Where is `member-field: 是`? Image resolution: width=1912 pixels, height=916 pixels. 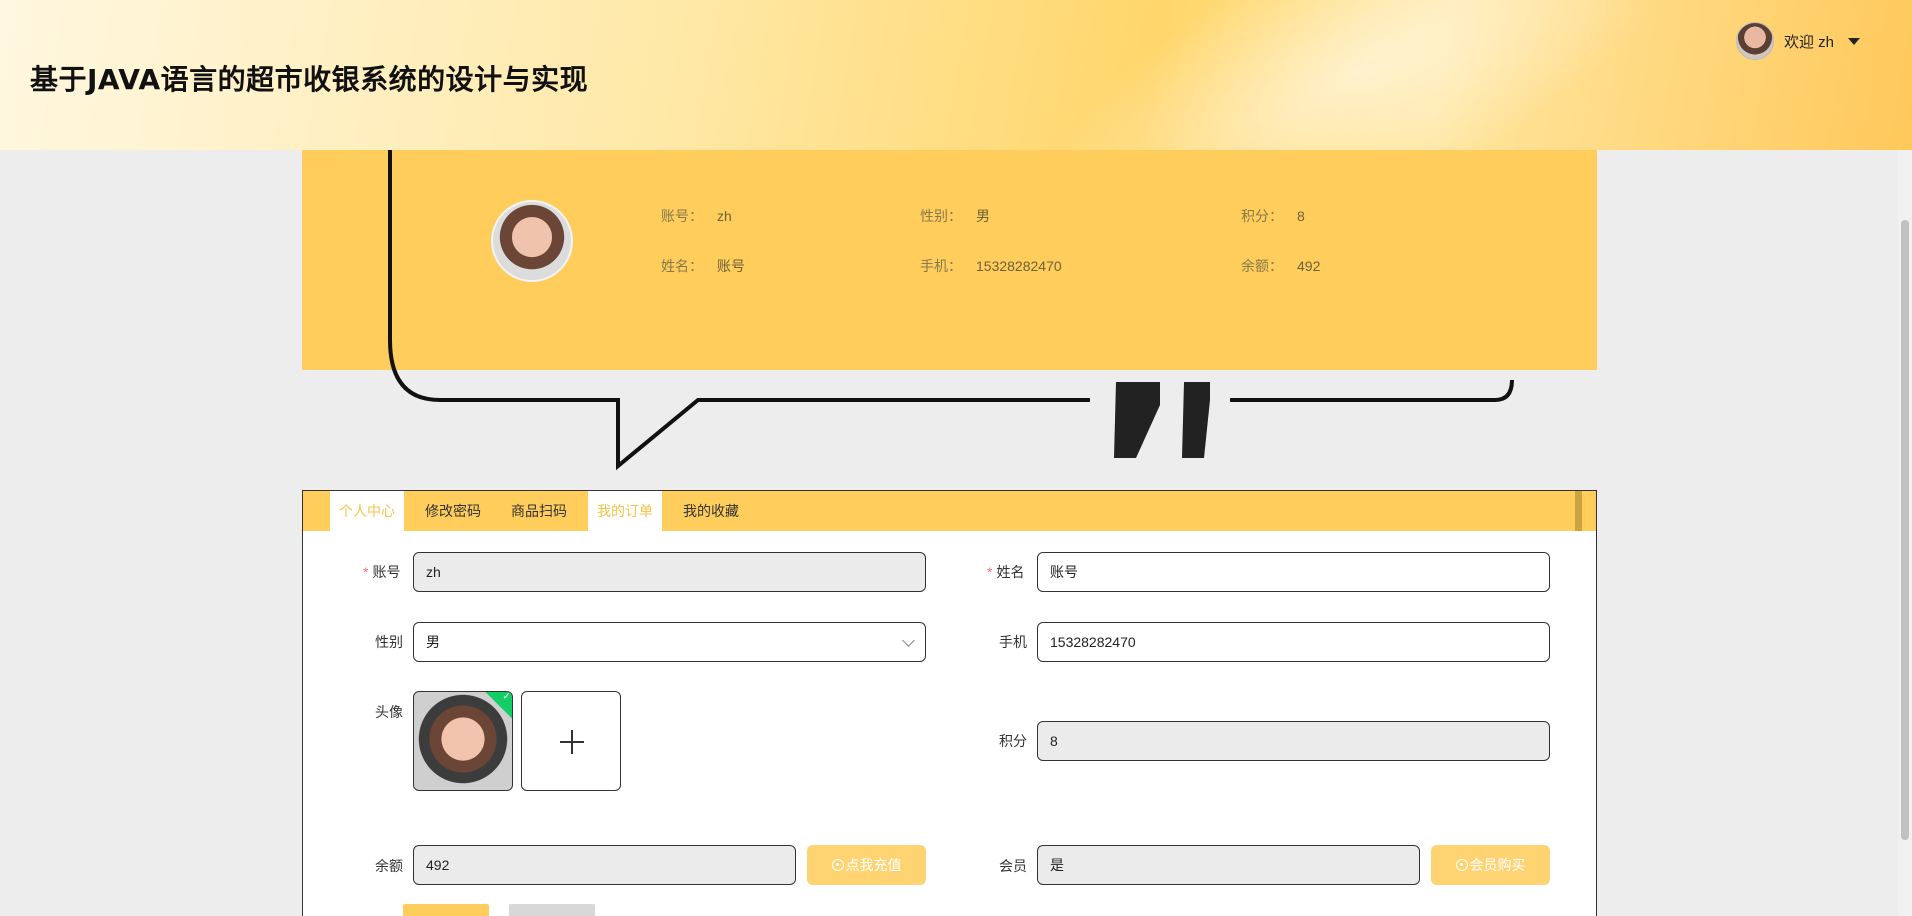 member-field: 是 is located at coordinates (1228, 865).